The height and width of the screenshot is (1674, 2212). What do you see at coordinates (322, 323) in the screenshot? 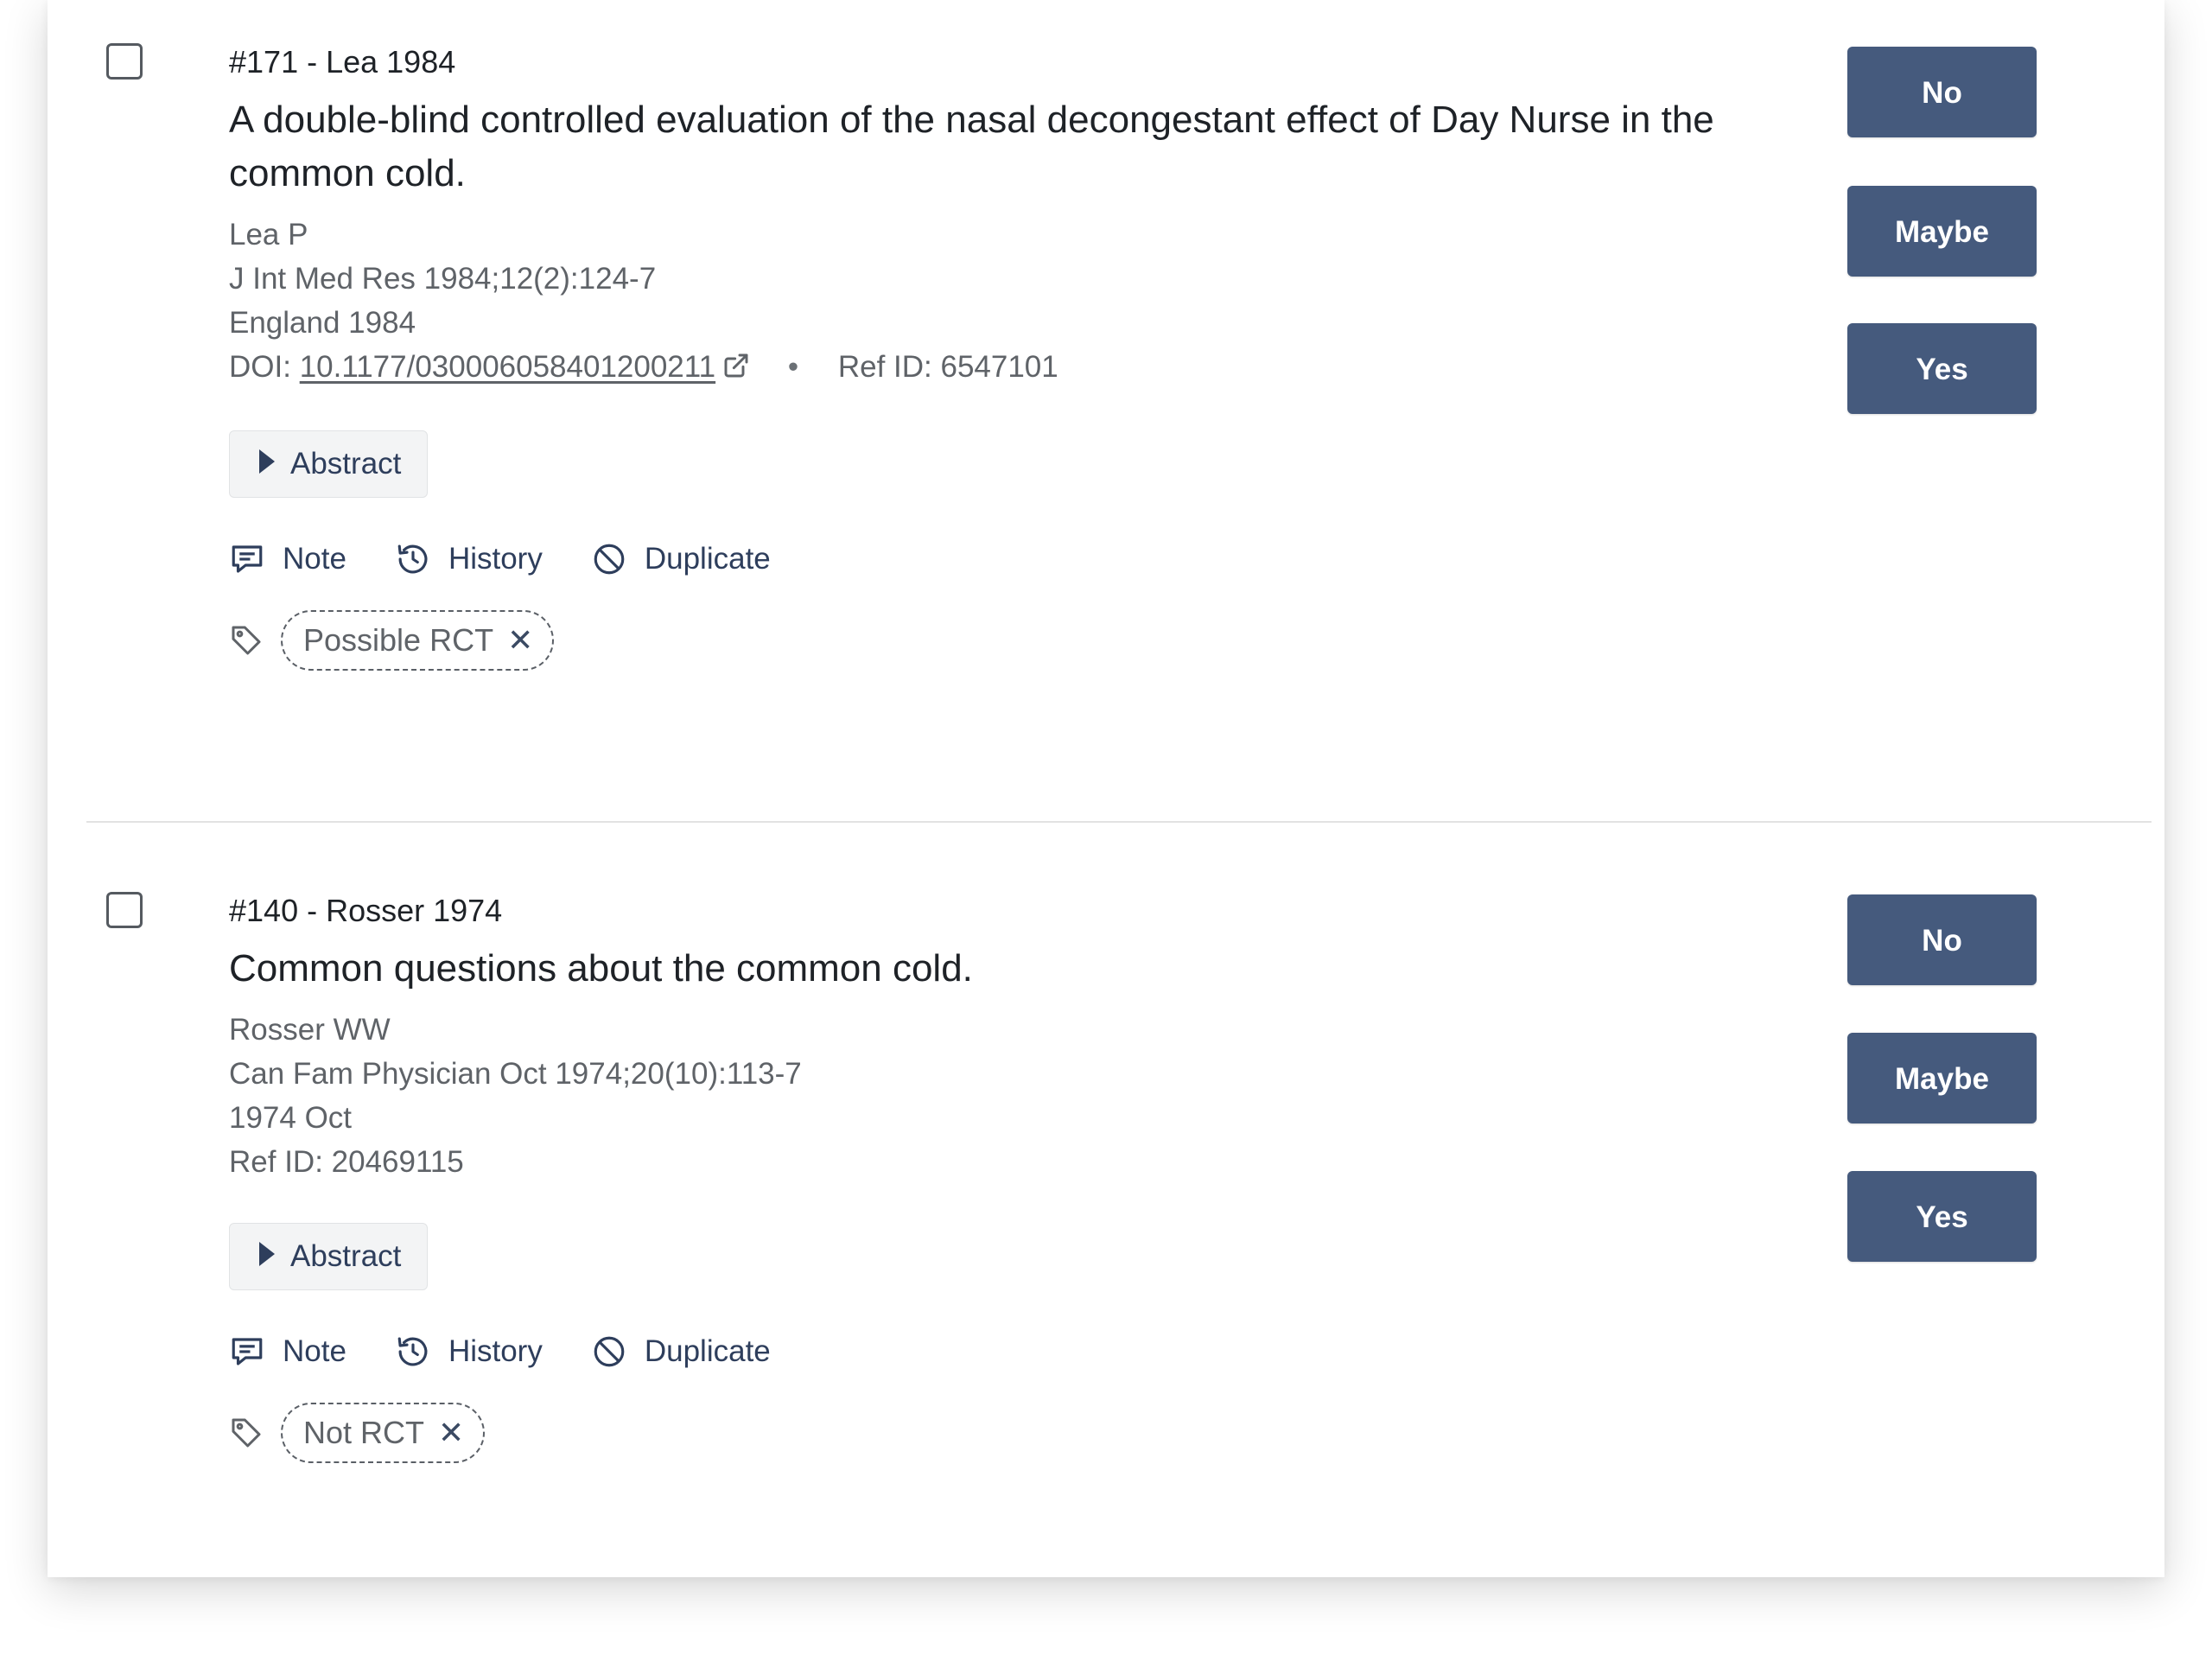
I see `record-location-date: England 1984` at bounding box center [322, 323].